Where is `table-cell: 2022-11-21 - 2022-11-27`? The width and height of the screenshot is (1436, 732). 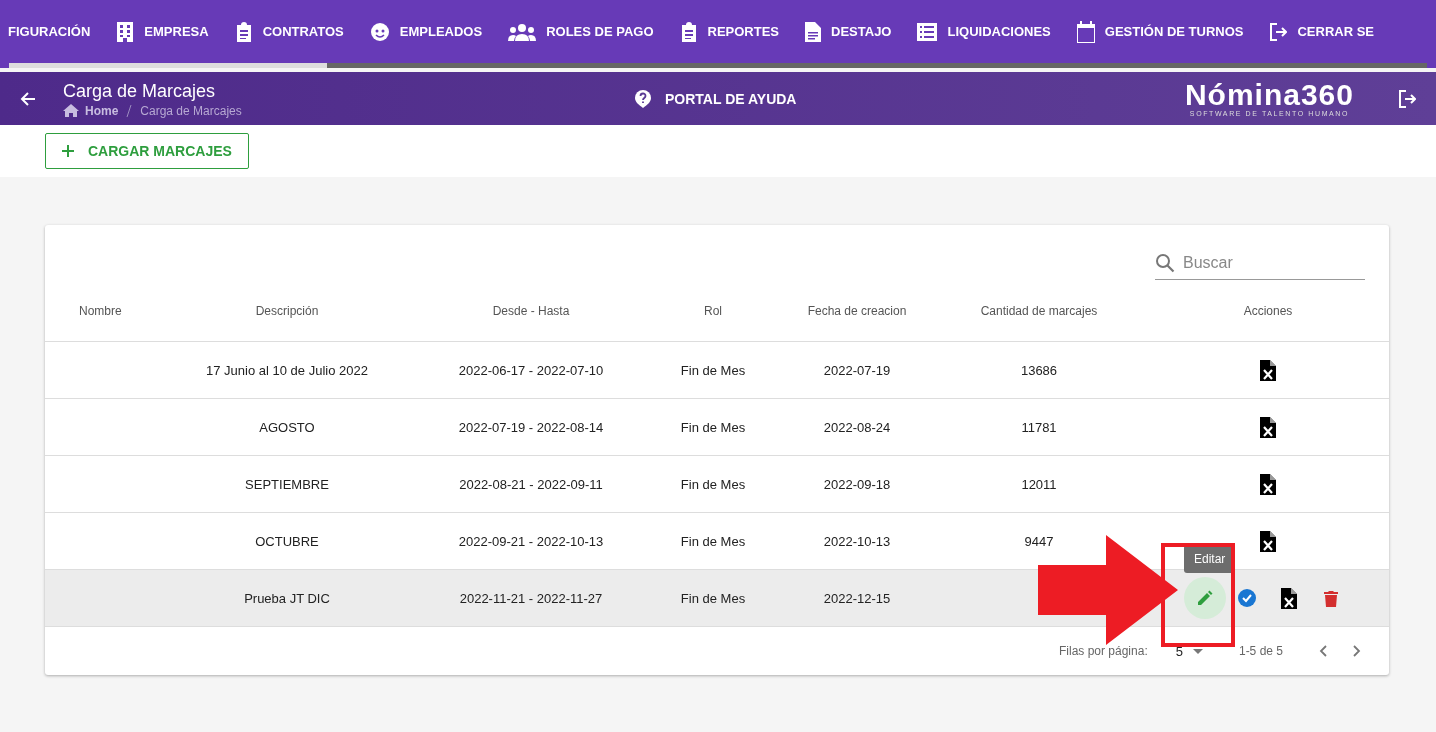
table-cell: 2022-11-21 - 2022-11-27 is located at coordinates (531, 598).